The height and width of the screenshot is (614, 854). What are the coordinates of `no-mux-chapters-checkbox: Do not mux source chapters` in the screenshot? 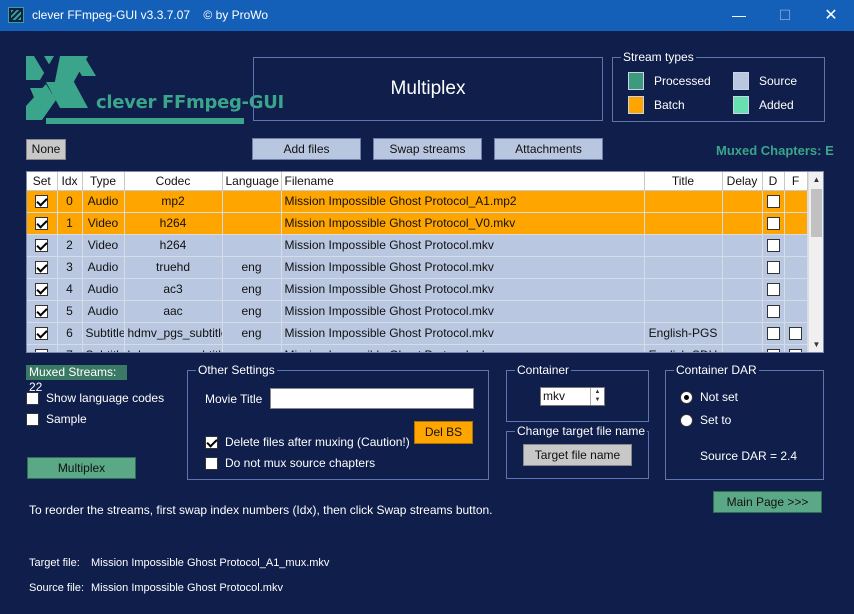 It's located at (290, 463).